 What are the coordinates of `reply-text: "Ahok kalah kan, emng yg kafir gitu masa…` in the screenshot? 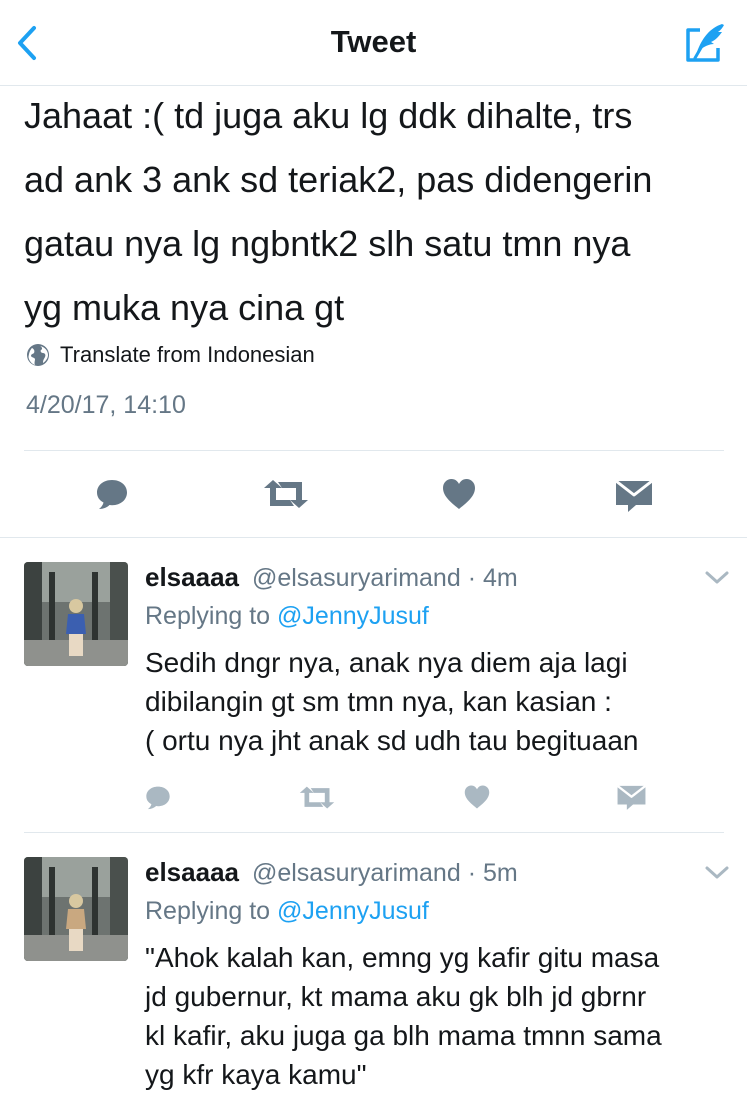 It's located at (440, 1016).